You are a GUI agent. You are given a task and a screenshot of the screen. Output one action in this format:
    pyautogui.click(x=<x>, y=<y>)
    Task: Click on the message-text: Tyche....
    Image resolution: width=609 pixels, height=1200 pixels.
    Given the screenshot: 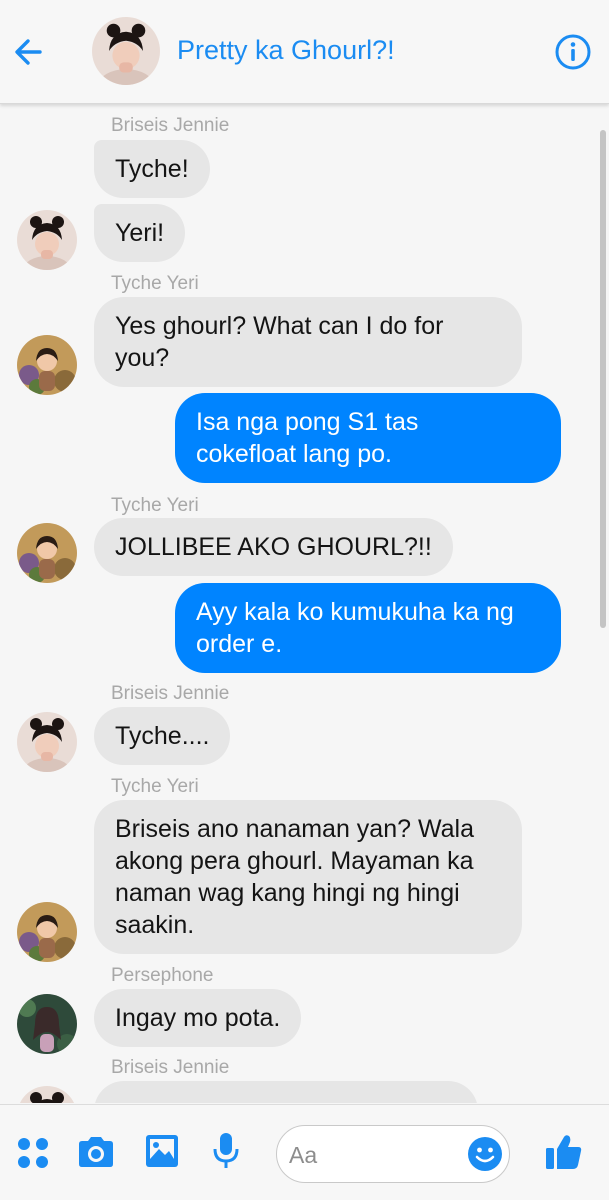 What is the action you would take?
    pyautogui.click(x=162, y=736)
    